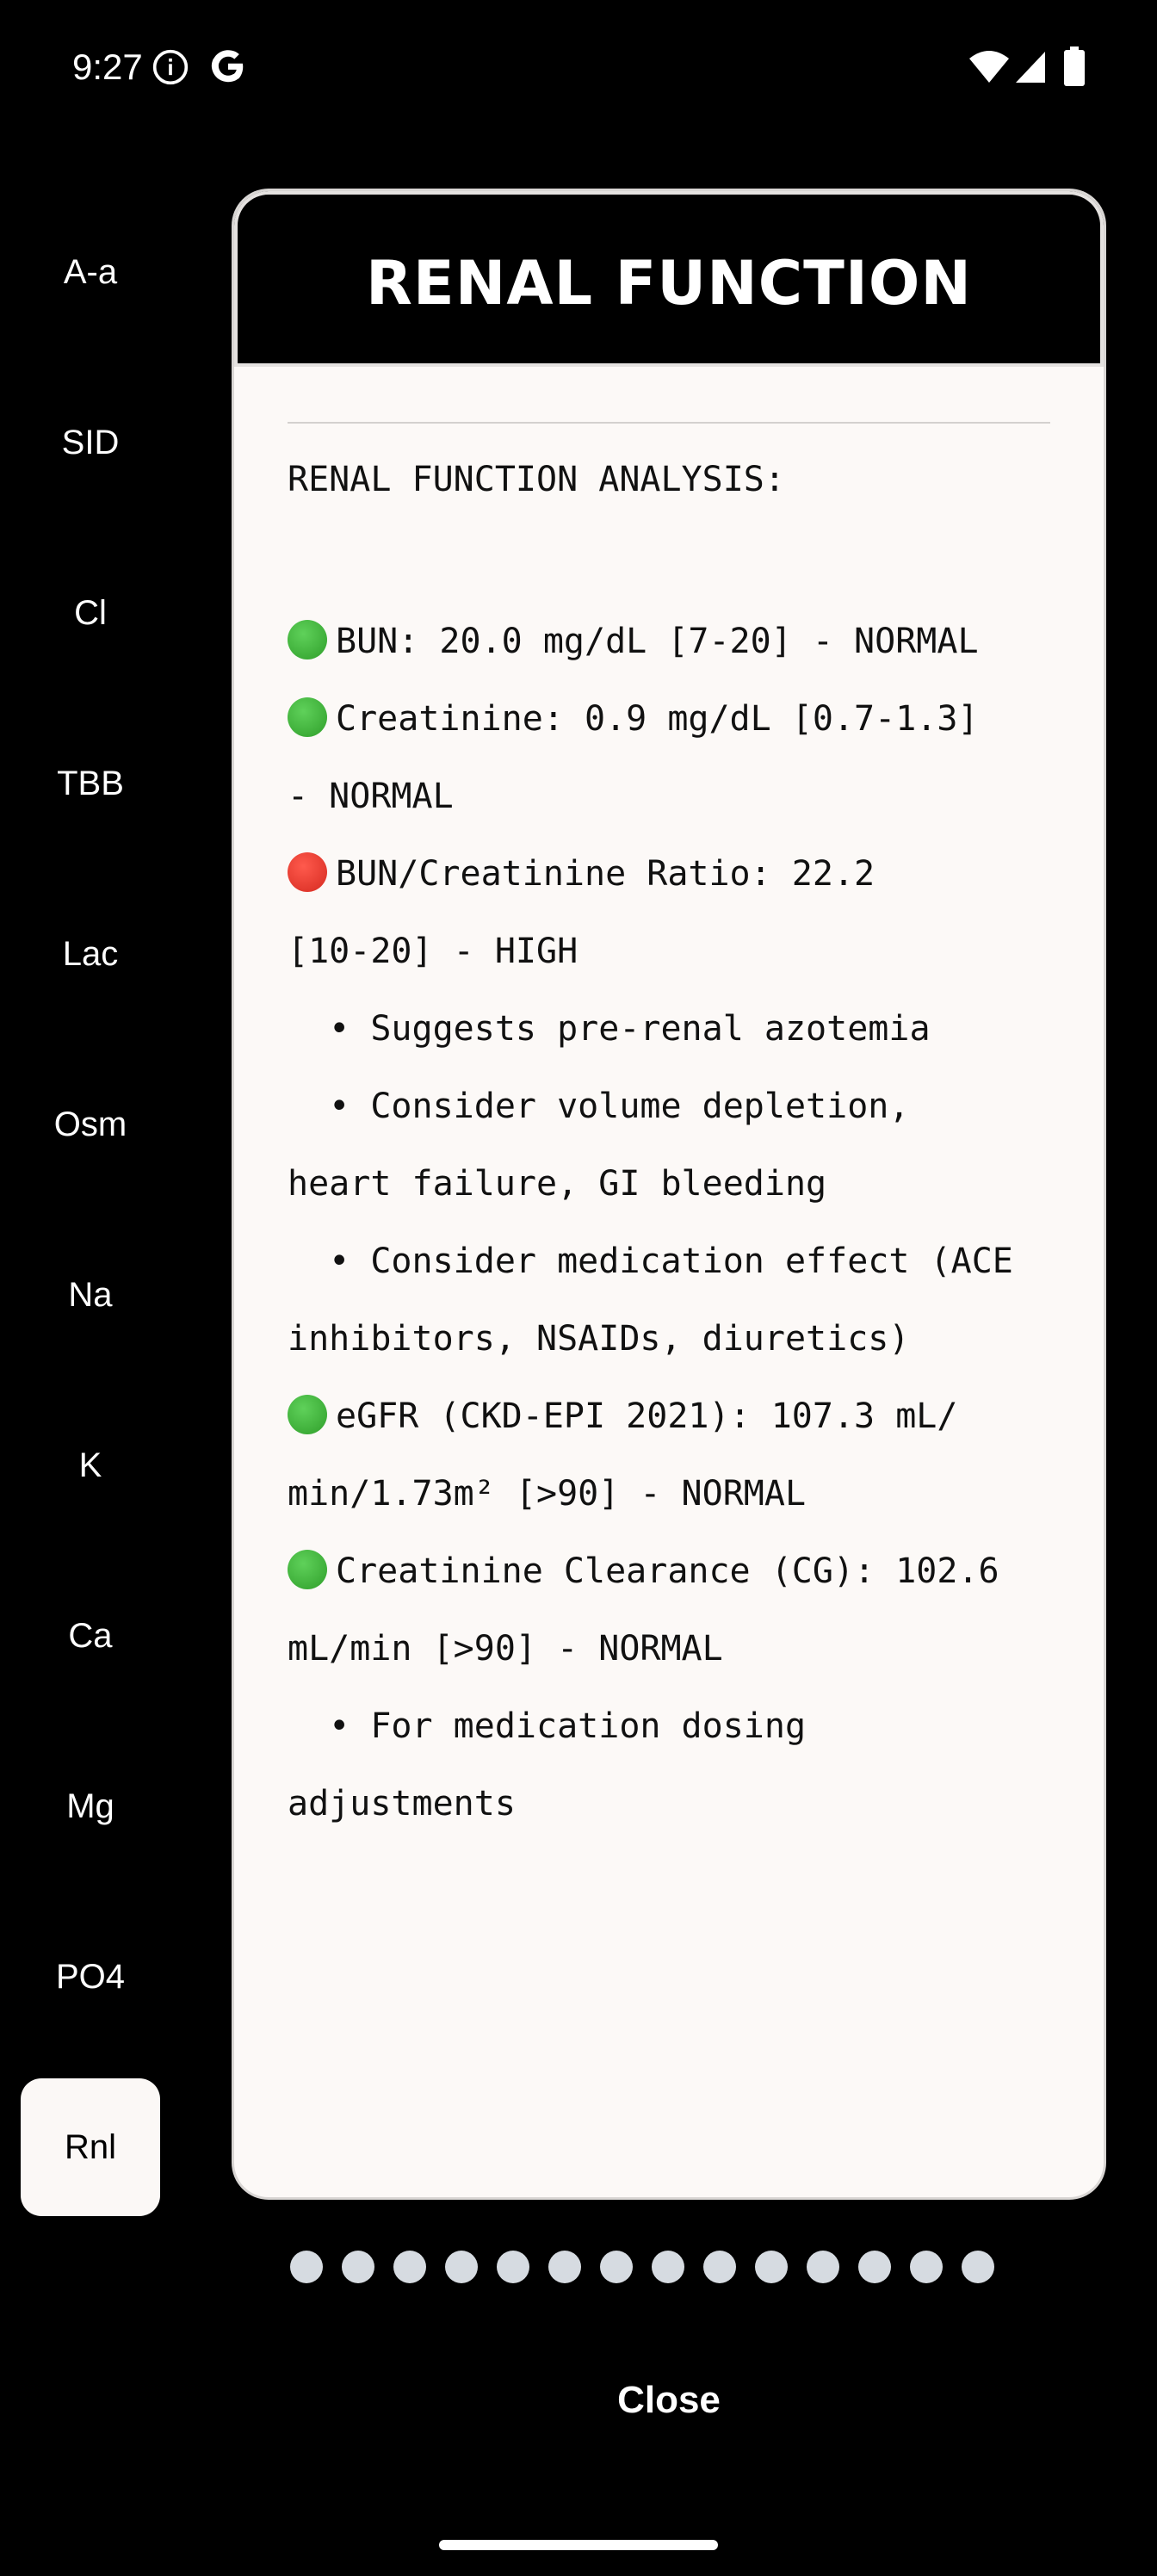 This screenshot has width=1157, height=2576. What do you see at coordinates (170, 67) in the screenshot?
I see `info-icon` at bounding box center [170, 67].